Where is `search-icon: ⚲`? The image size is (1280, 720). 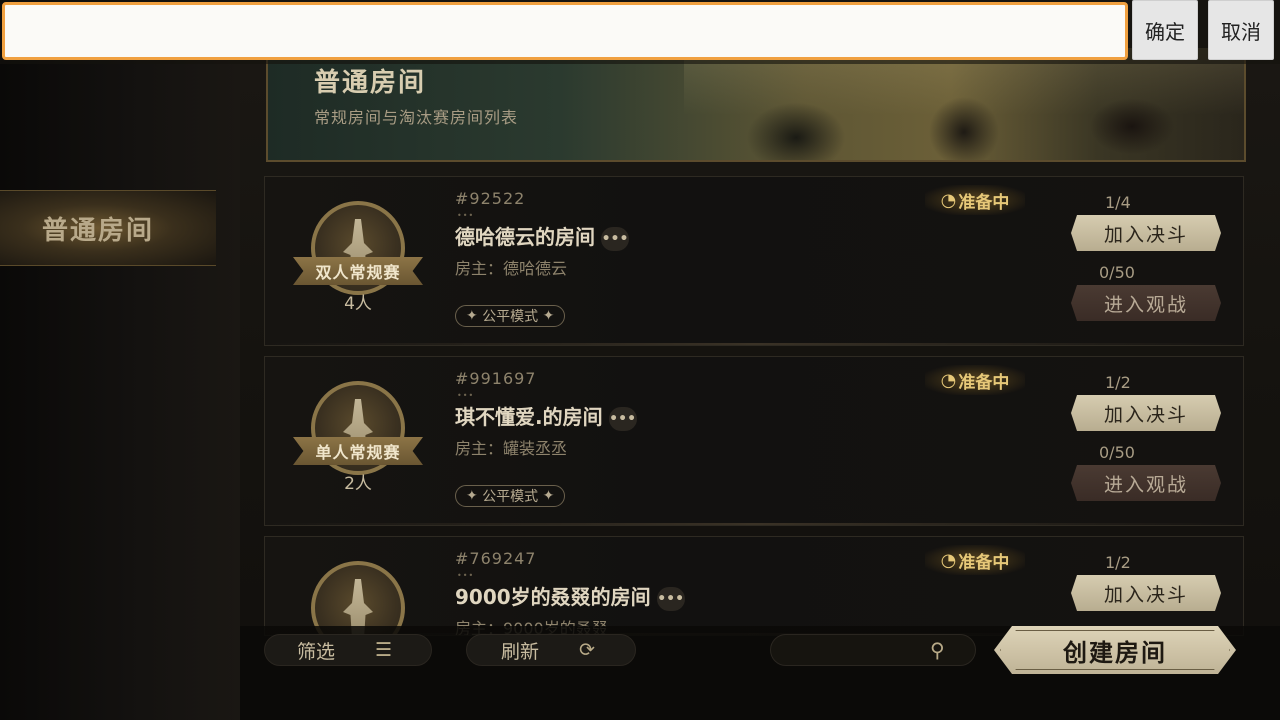
search-icon: ⚲ is located at coordinates (937, 650).